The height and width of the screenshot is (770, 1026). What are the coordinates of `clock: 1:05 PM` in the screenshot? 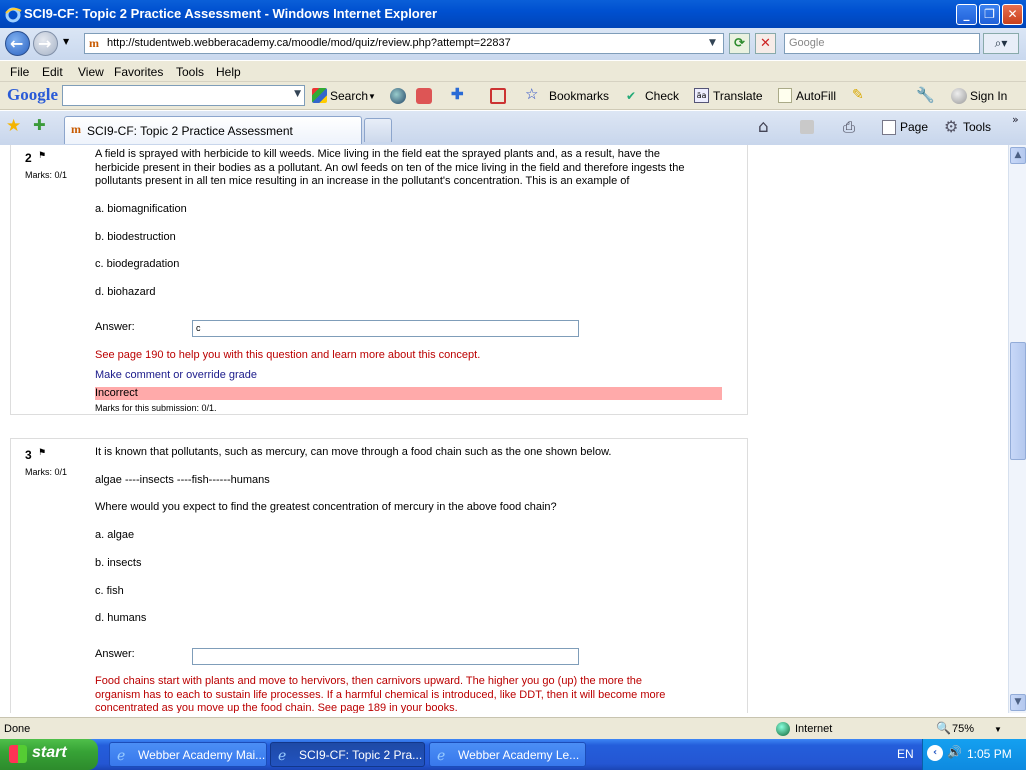 It's located at (989, 754).